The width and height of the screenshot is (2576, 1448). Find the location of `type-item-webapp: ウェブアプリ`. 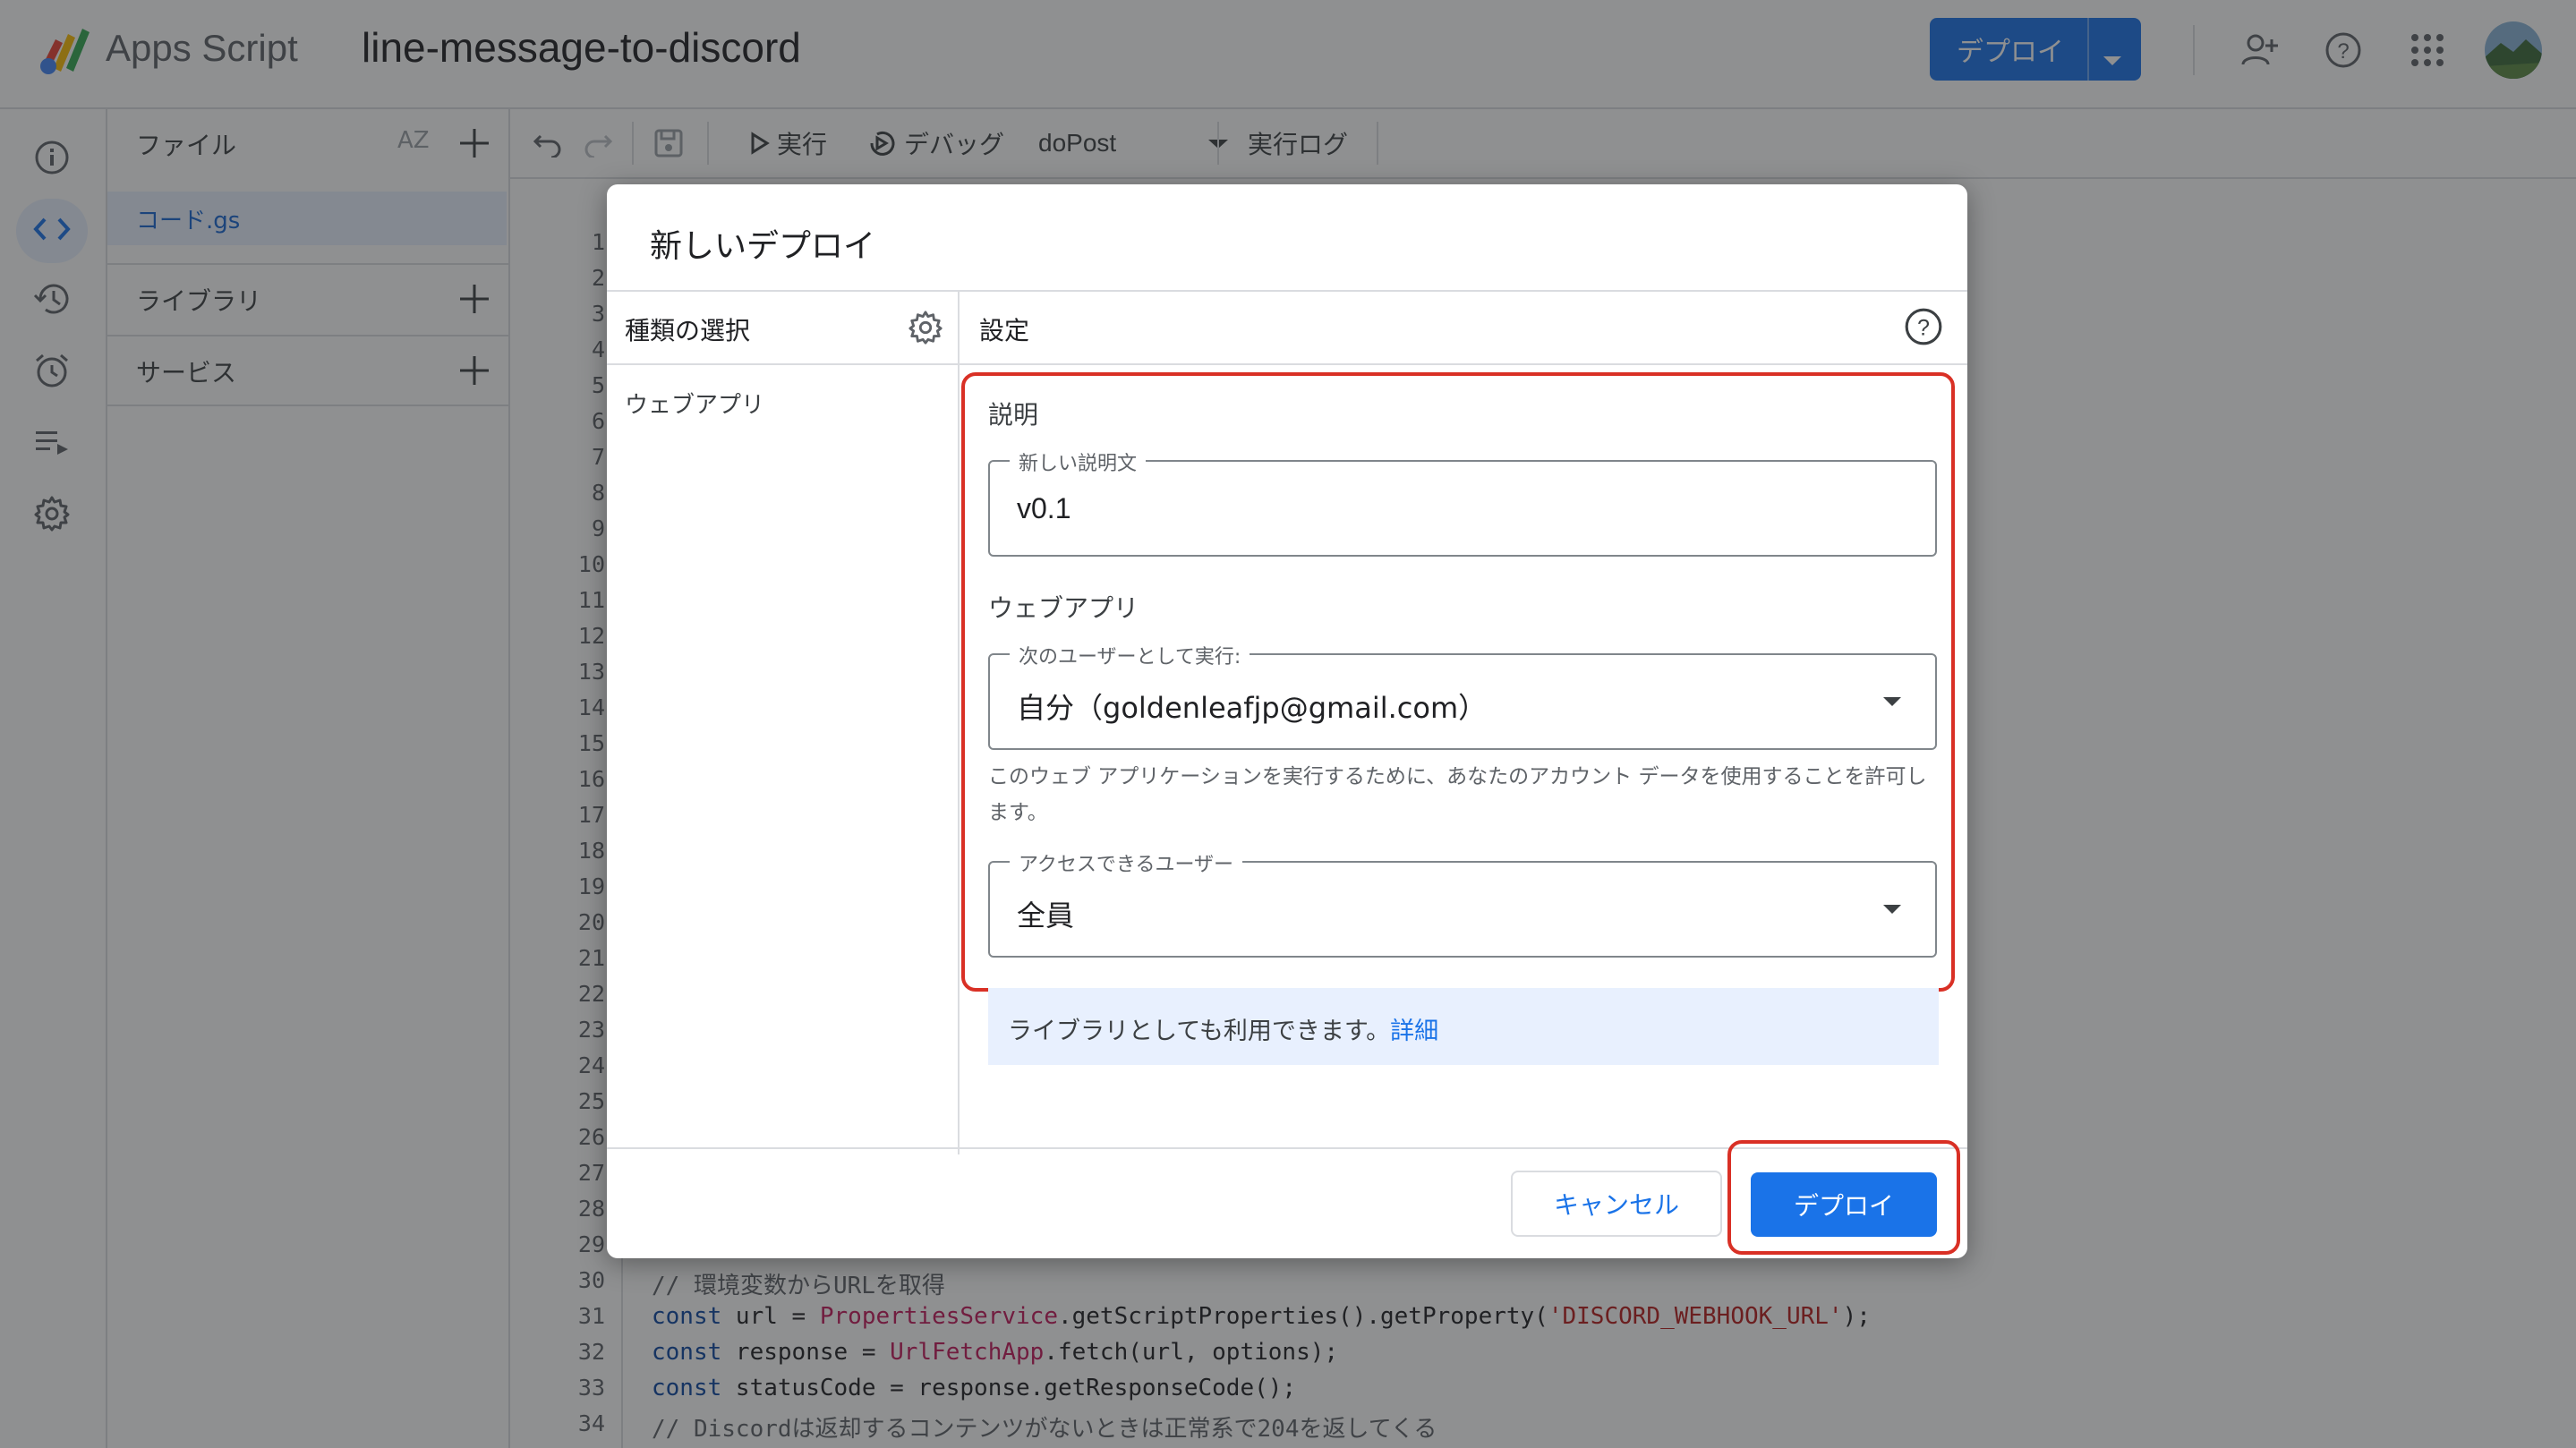

type-item-webapp: ウェブアプリ is located at coordinates (694, 403).